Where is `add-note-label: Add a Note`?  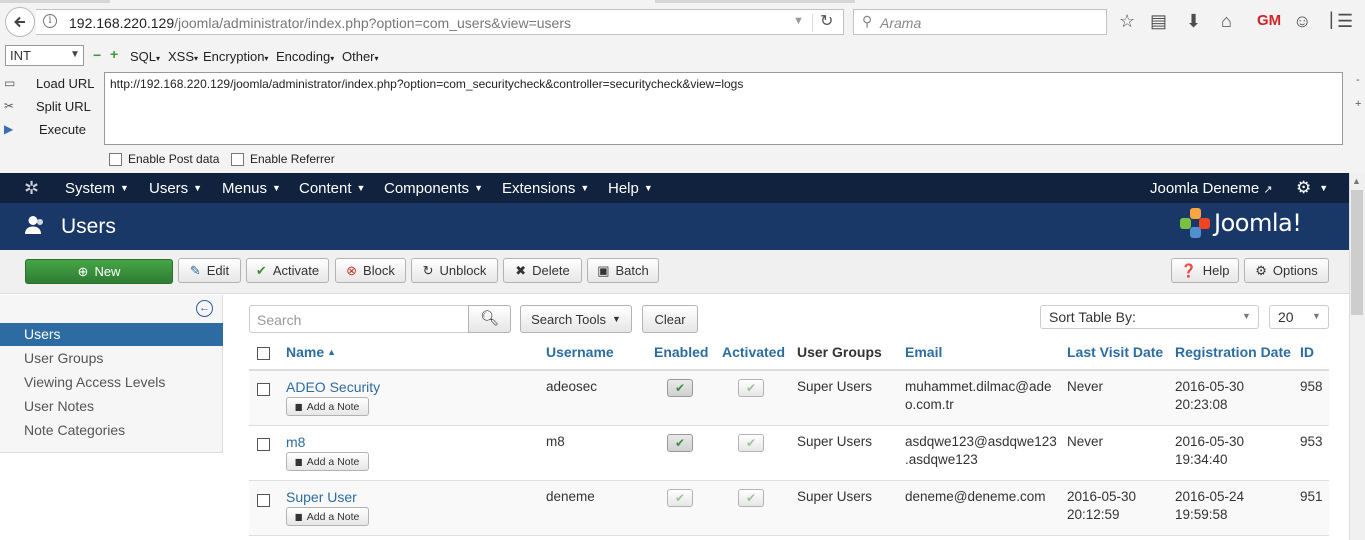 add-note-label: Add a Note is located at coordinates (333, 406).